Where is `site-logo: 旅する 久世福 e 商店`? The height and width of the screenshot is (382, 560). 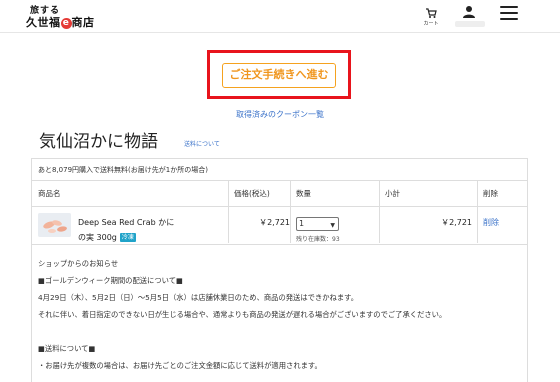
site-logo: 旅する 久世福 e 商店 is located at coordinates (60, 16).